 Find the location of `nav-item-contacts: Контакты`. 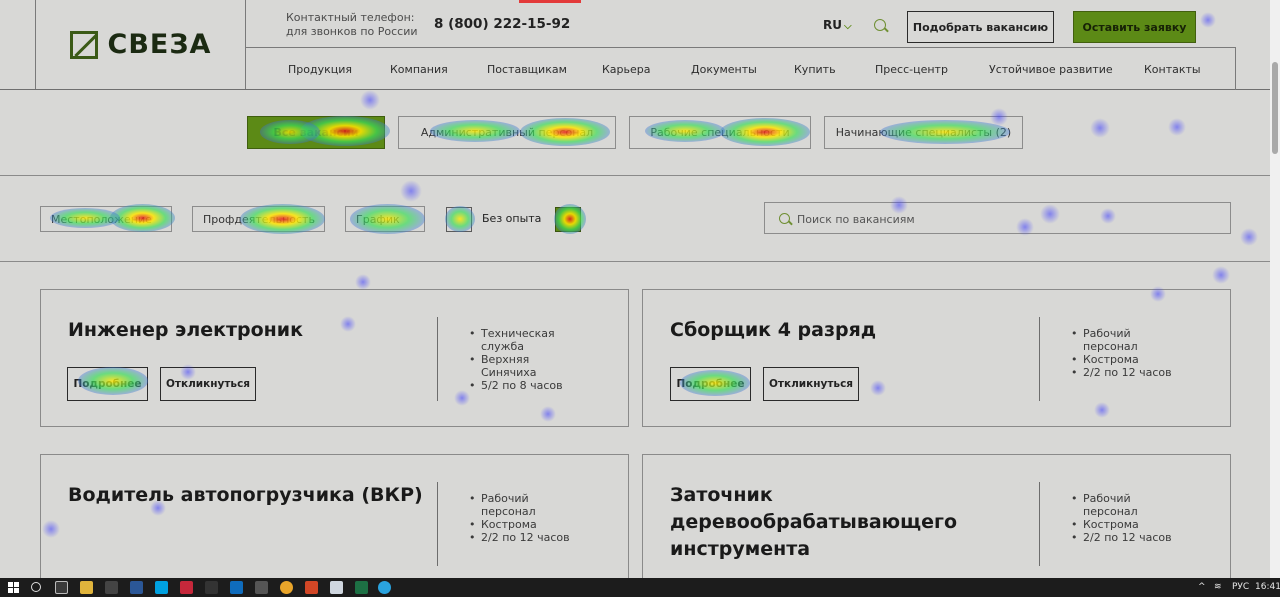

nav-item-contacts: Контакты is located at coordinates (1172, 69).